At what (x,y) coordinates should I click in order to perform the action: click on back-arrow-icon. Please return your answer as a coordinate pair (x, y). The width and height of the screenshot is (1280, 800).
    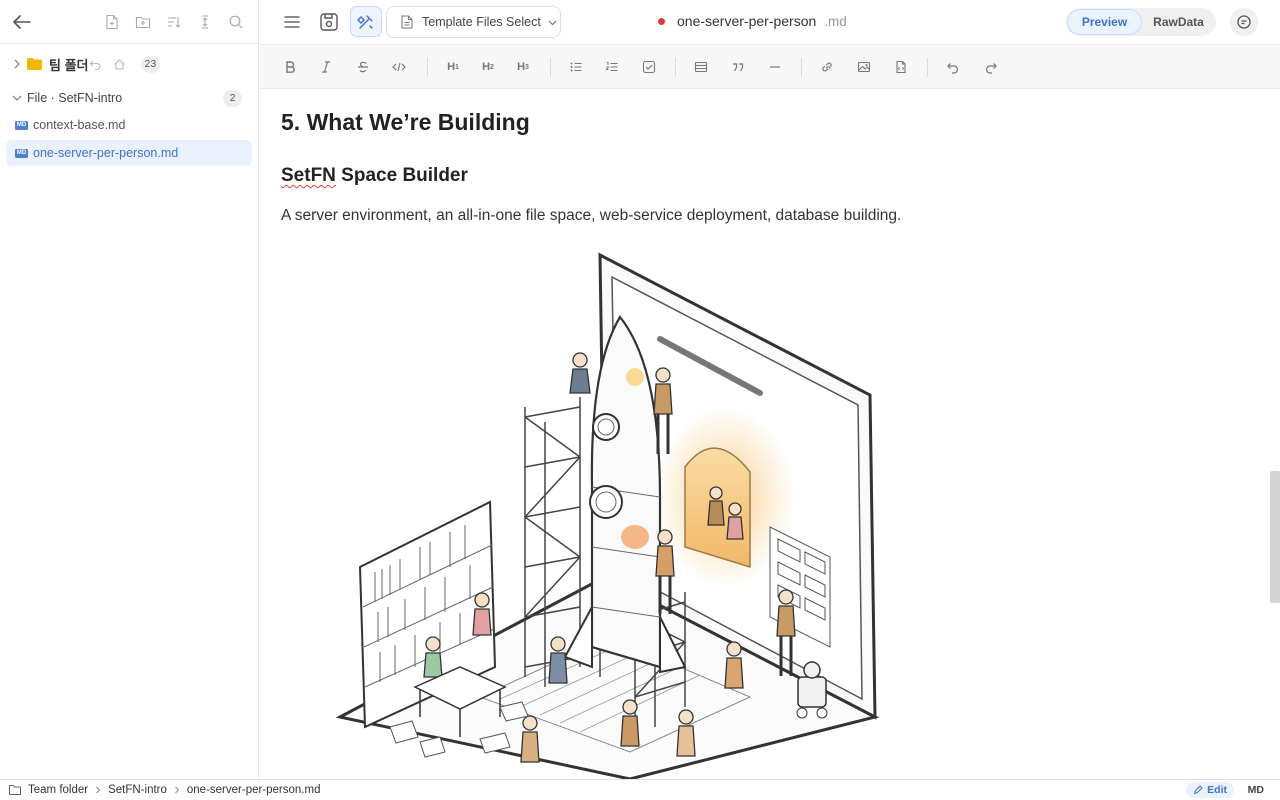
    Looking at the image, I should click on (22, 22).